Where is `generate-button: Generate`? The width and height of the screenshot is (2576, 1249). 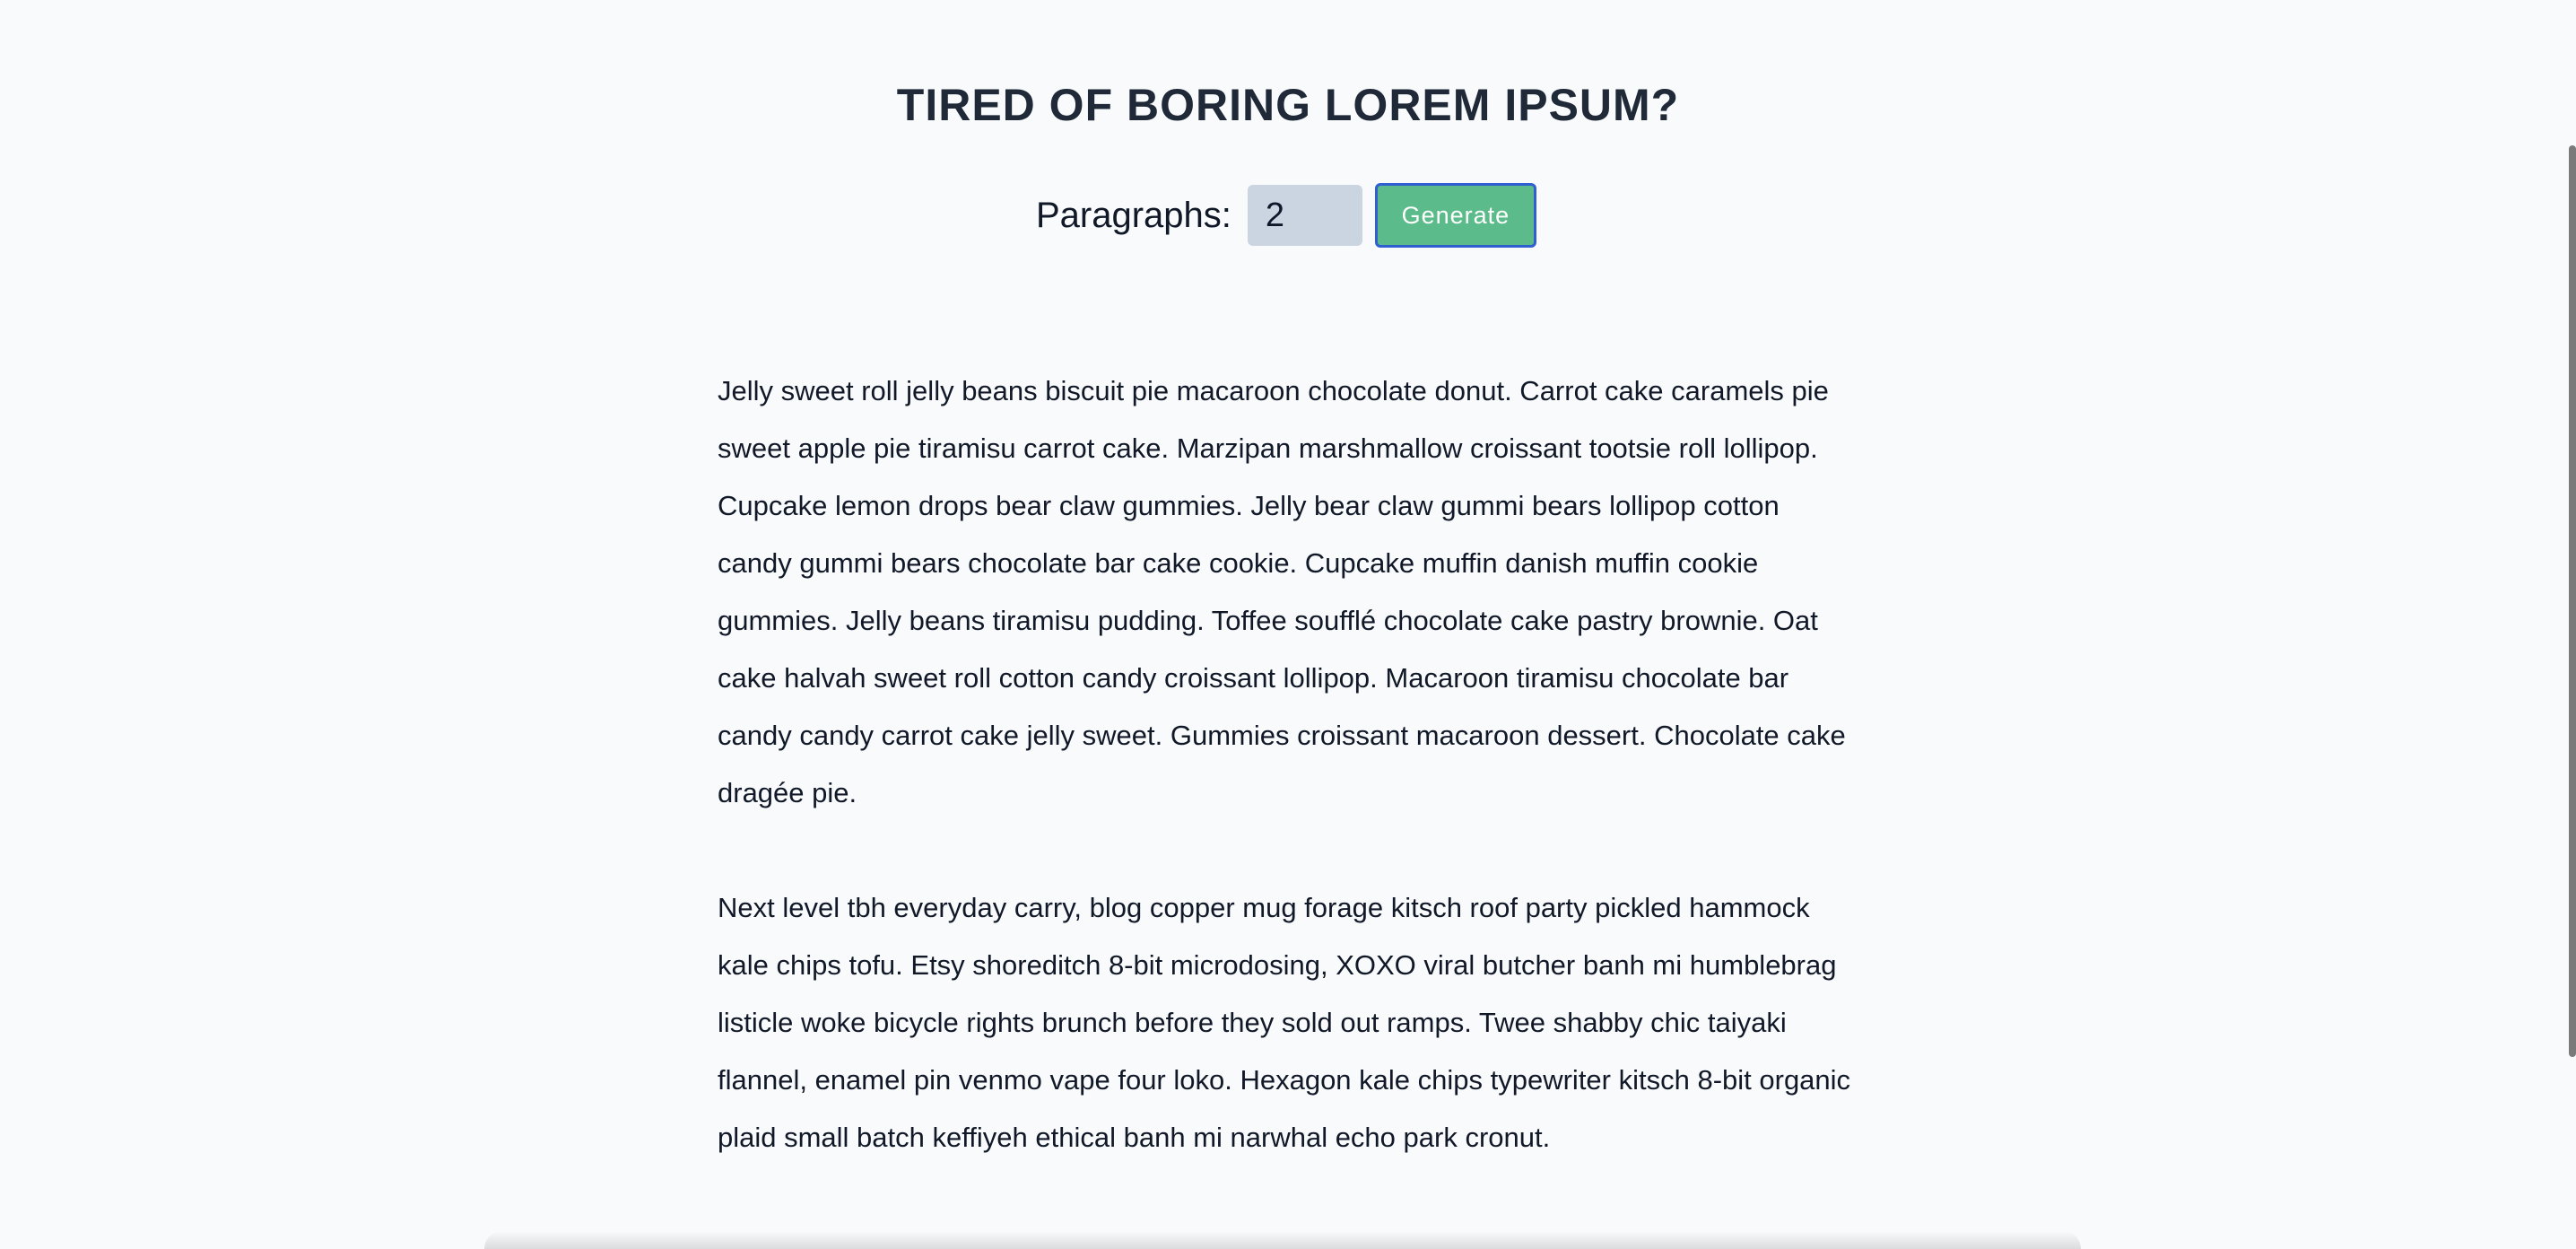 generate-button: Generate is located at coordinates (1455, 216).